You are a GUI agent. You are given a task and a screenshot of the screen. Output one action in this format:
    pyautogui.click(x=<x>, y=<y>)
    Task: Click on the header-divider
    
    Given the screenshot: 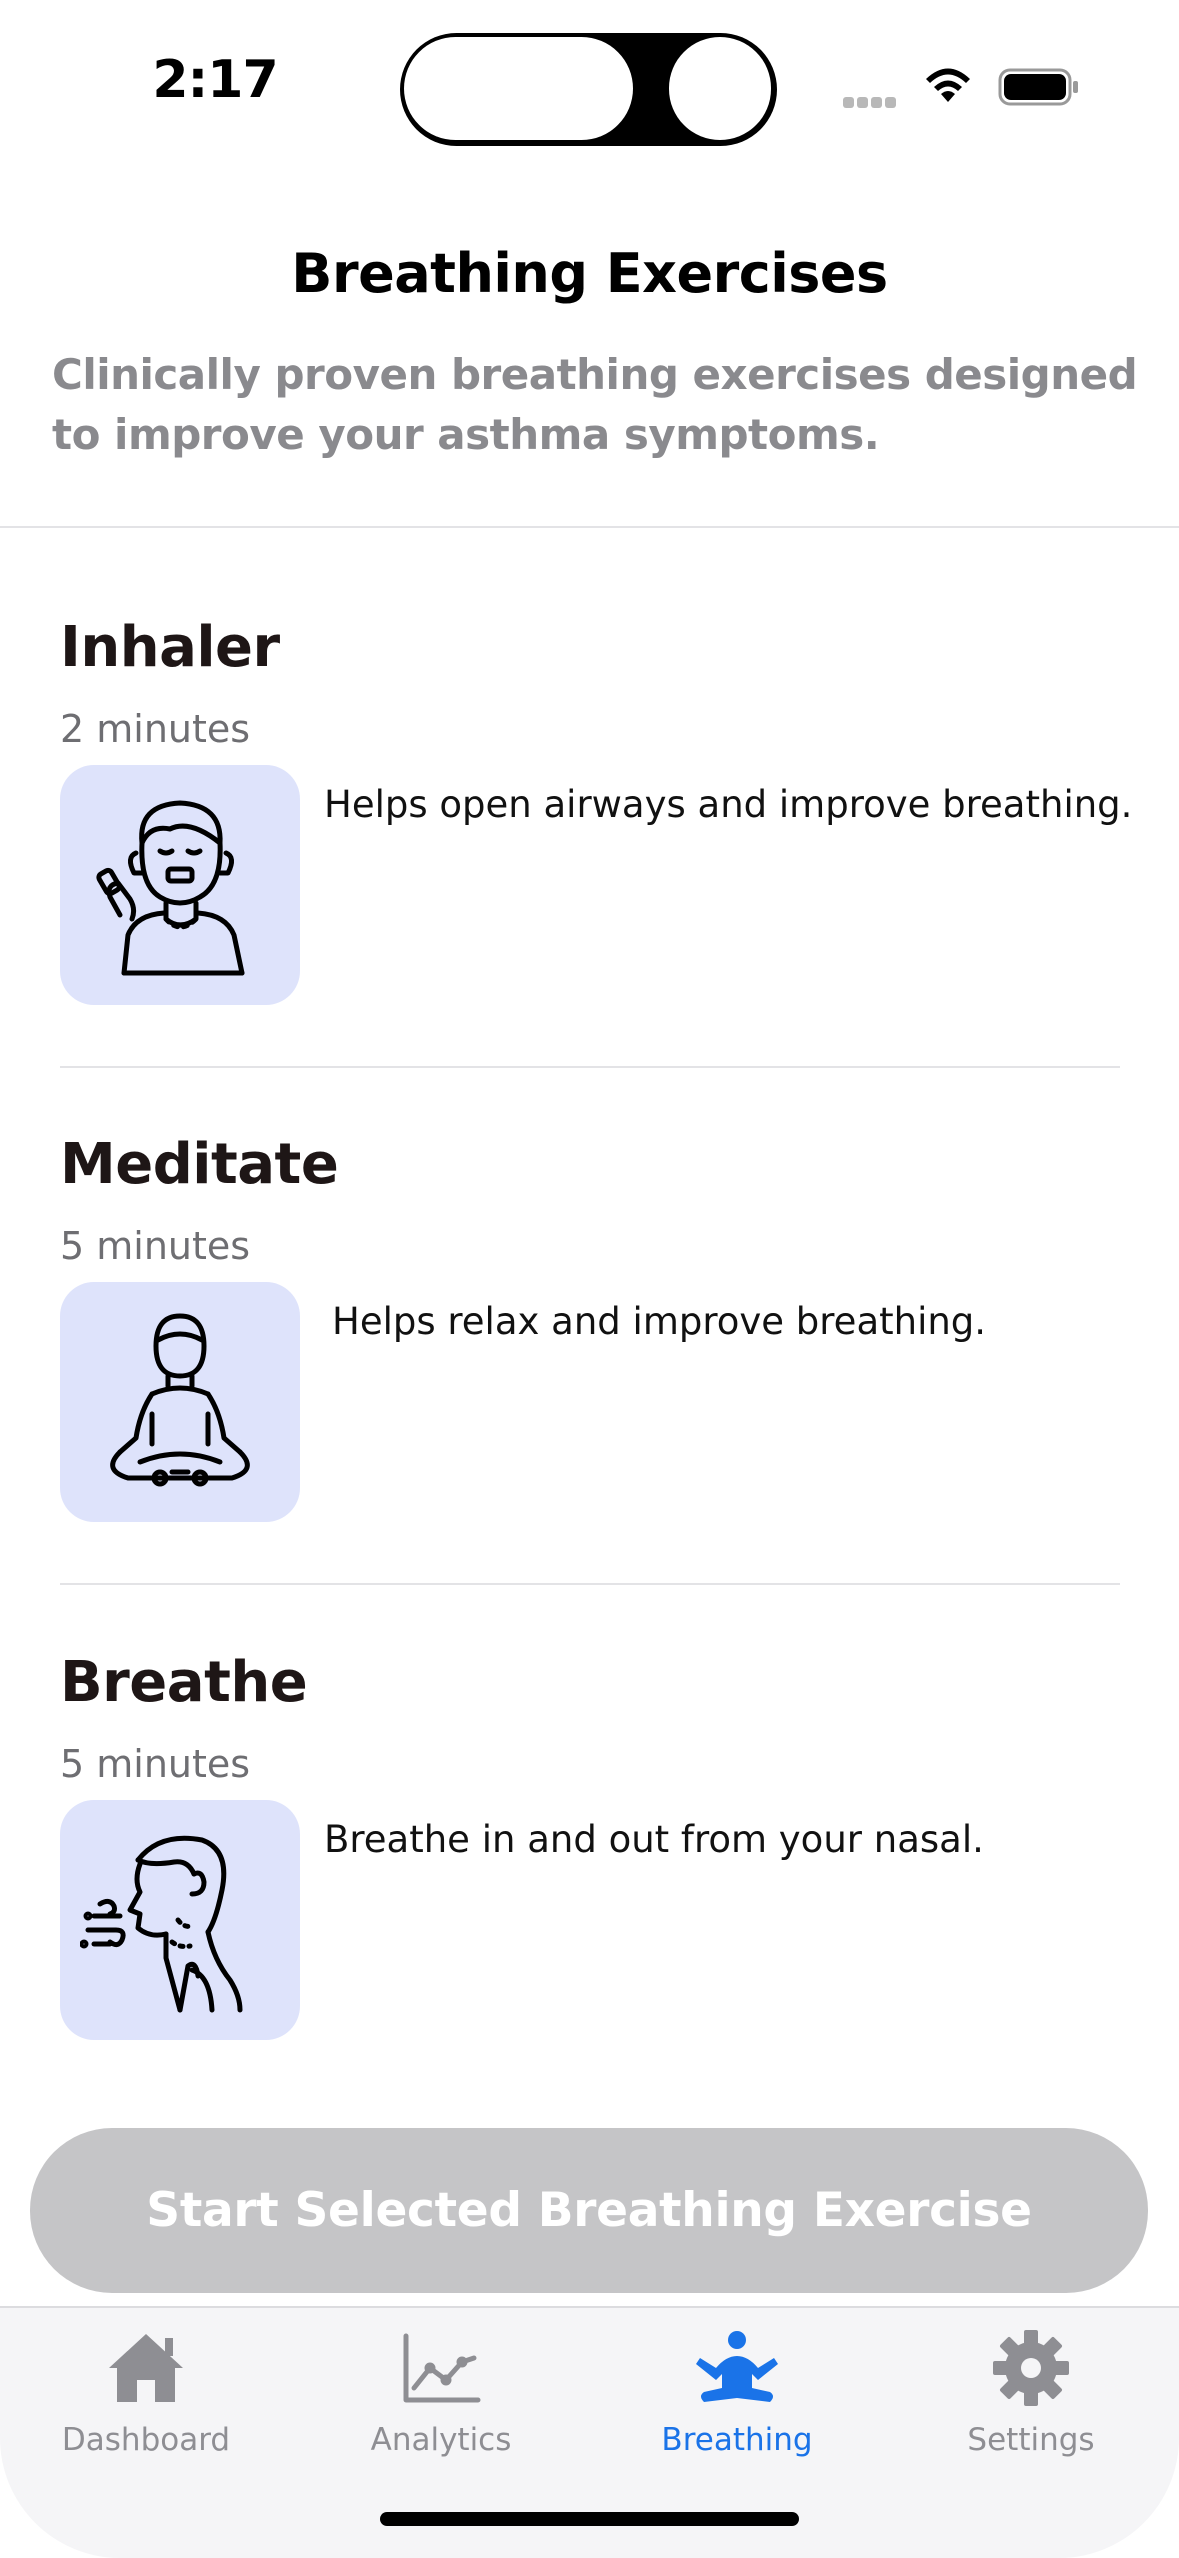 What is the action you would take?
    pyautogui.click(x=589, y=527)
    